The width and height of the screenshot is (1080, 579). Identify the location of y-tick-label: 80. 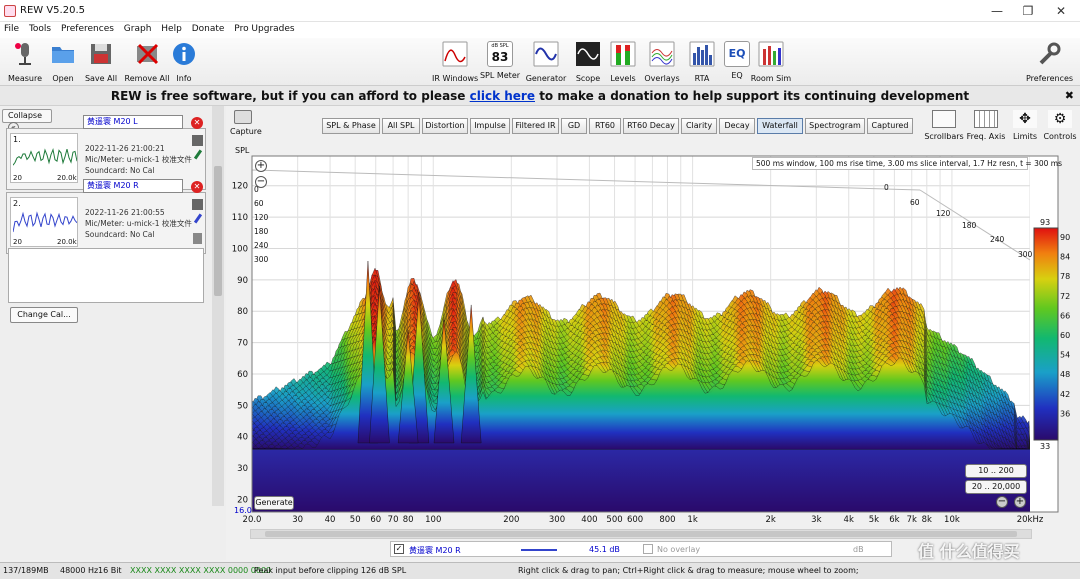
(242, 312).